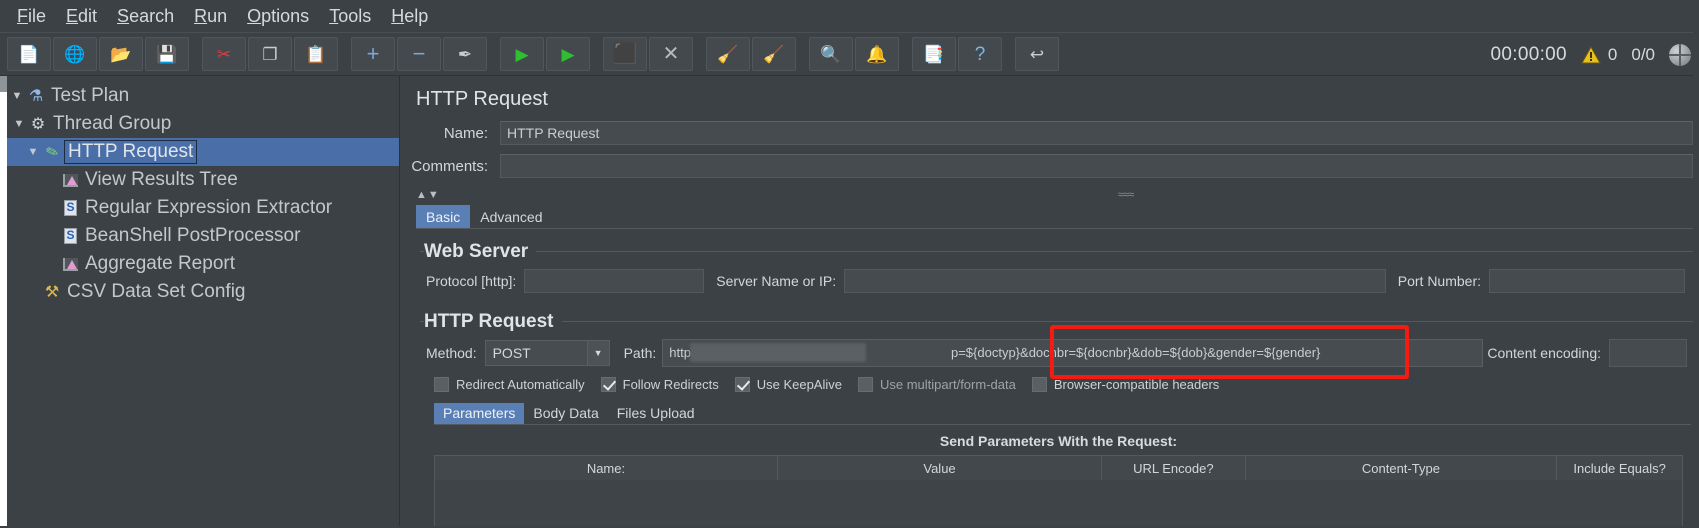 This screenshot has width=1699, height=528. Describe the element at coordinates (121, 54) in the screenshot. I see `open-button: 📂` at that location.